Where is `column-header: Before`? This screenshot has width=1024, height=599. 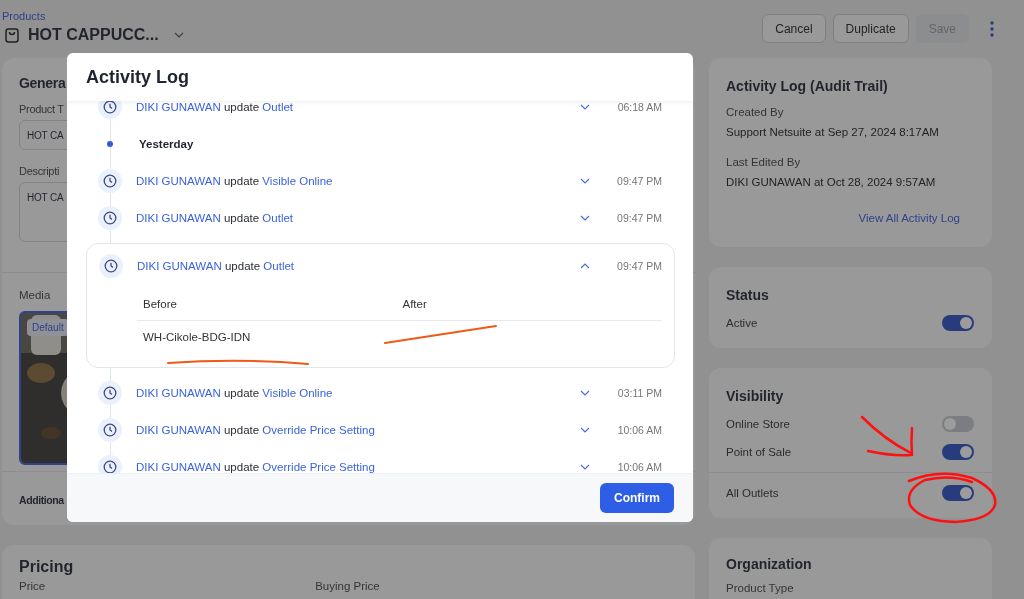
column-header: Before is located at coordinates (160, 304).